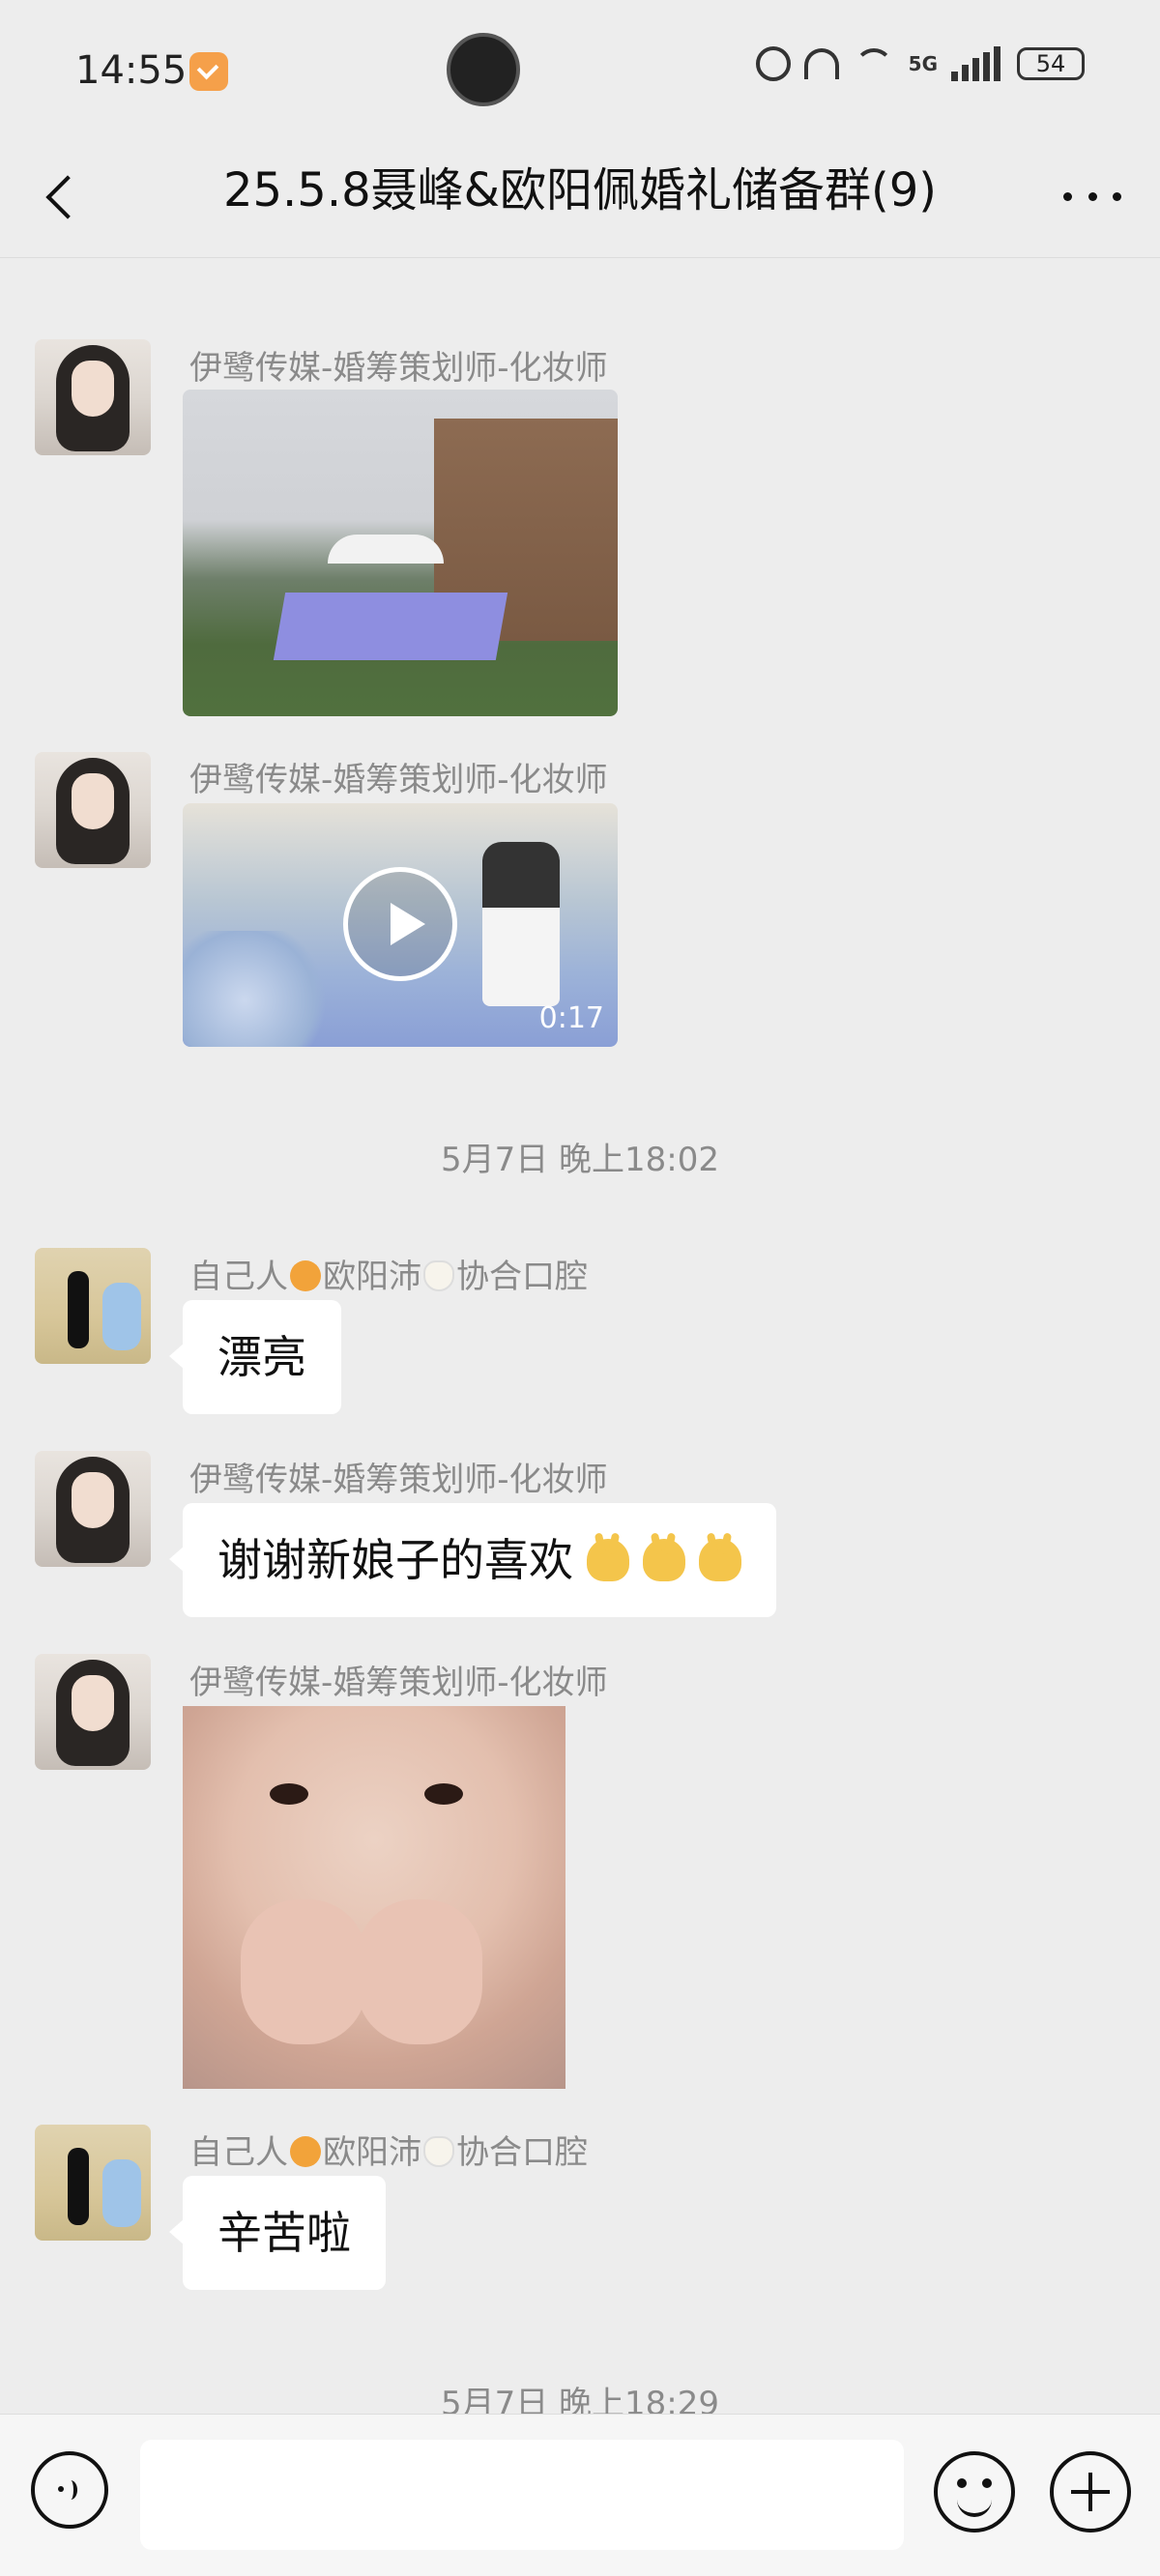 The height and width of the screenshot is (2576, 1160). I want to click on headset-icon, so click(821, 63).